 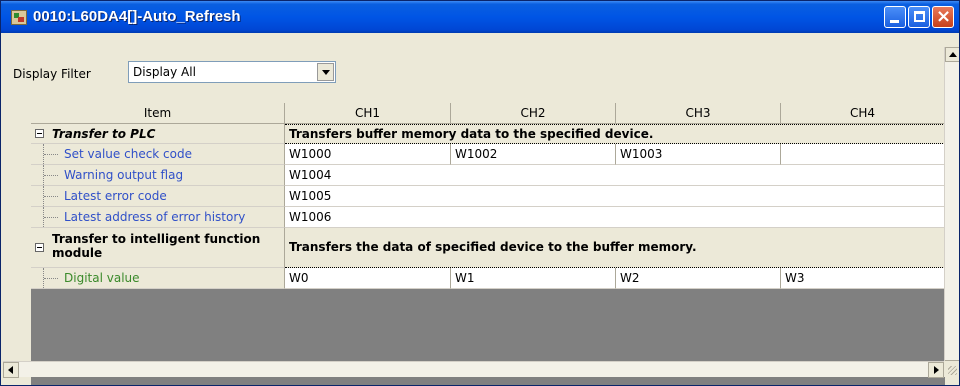 I want to click on maximize-button, so click(x=919, y=17).